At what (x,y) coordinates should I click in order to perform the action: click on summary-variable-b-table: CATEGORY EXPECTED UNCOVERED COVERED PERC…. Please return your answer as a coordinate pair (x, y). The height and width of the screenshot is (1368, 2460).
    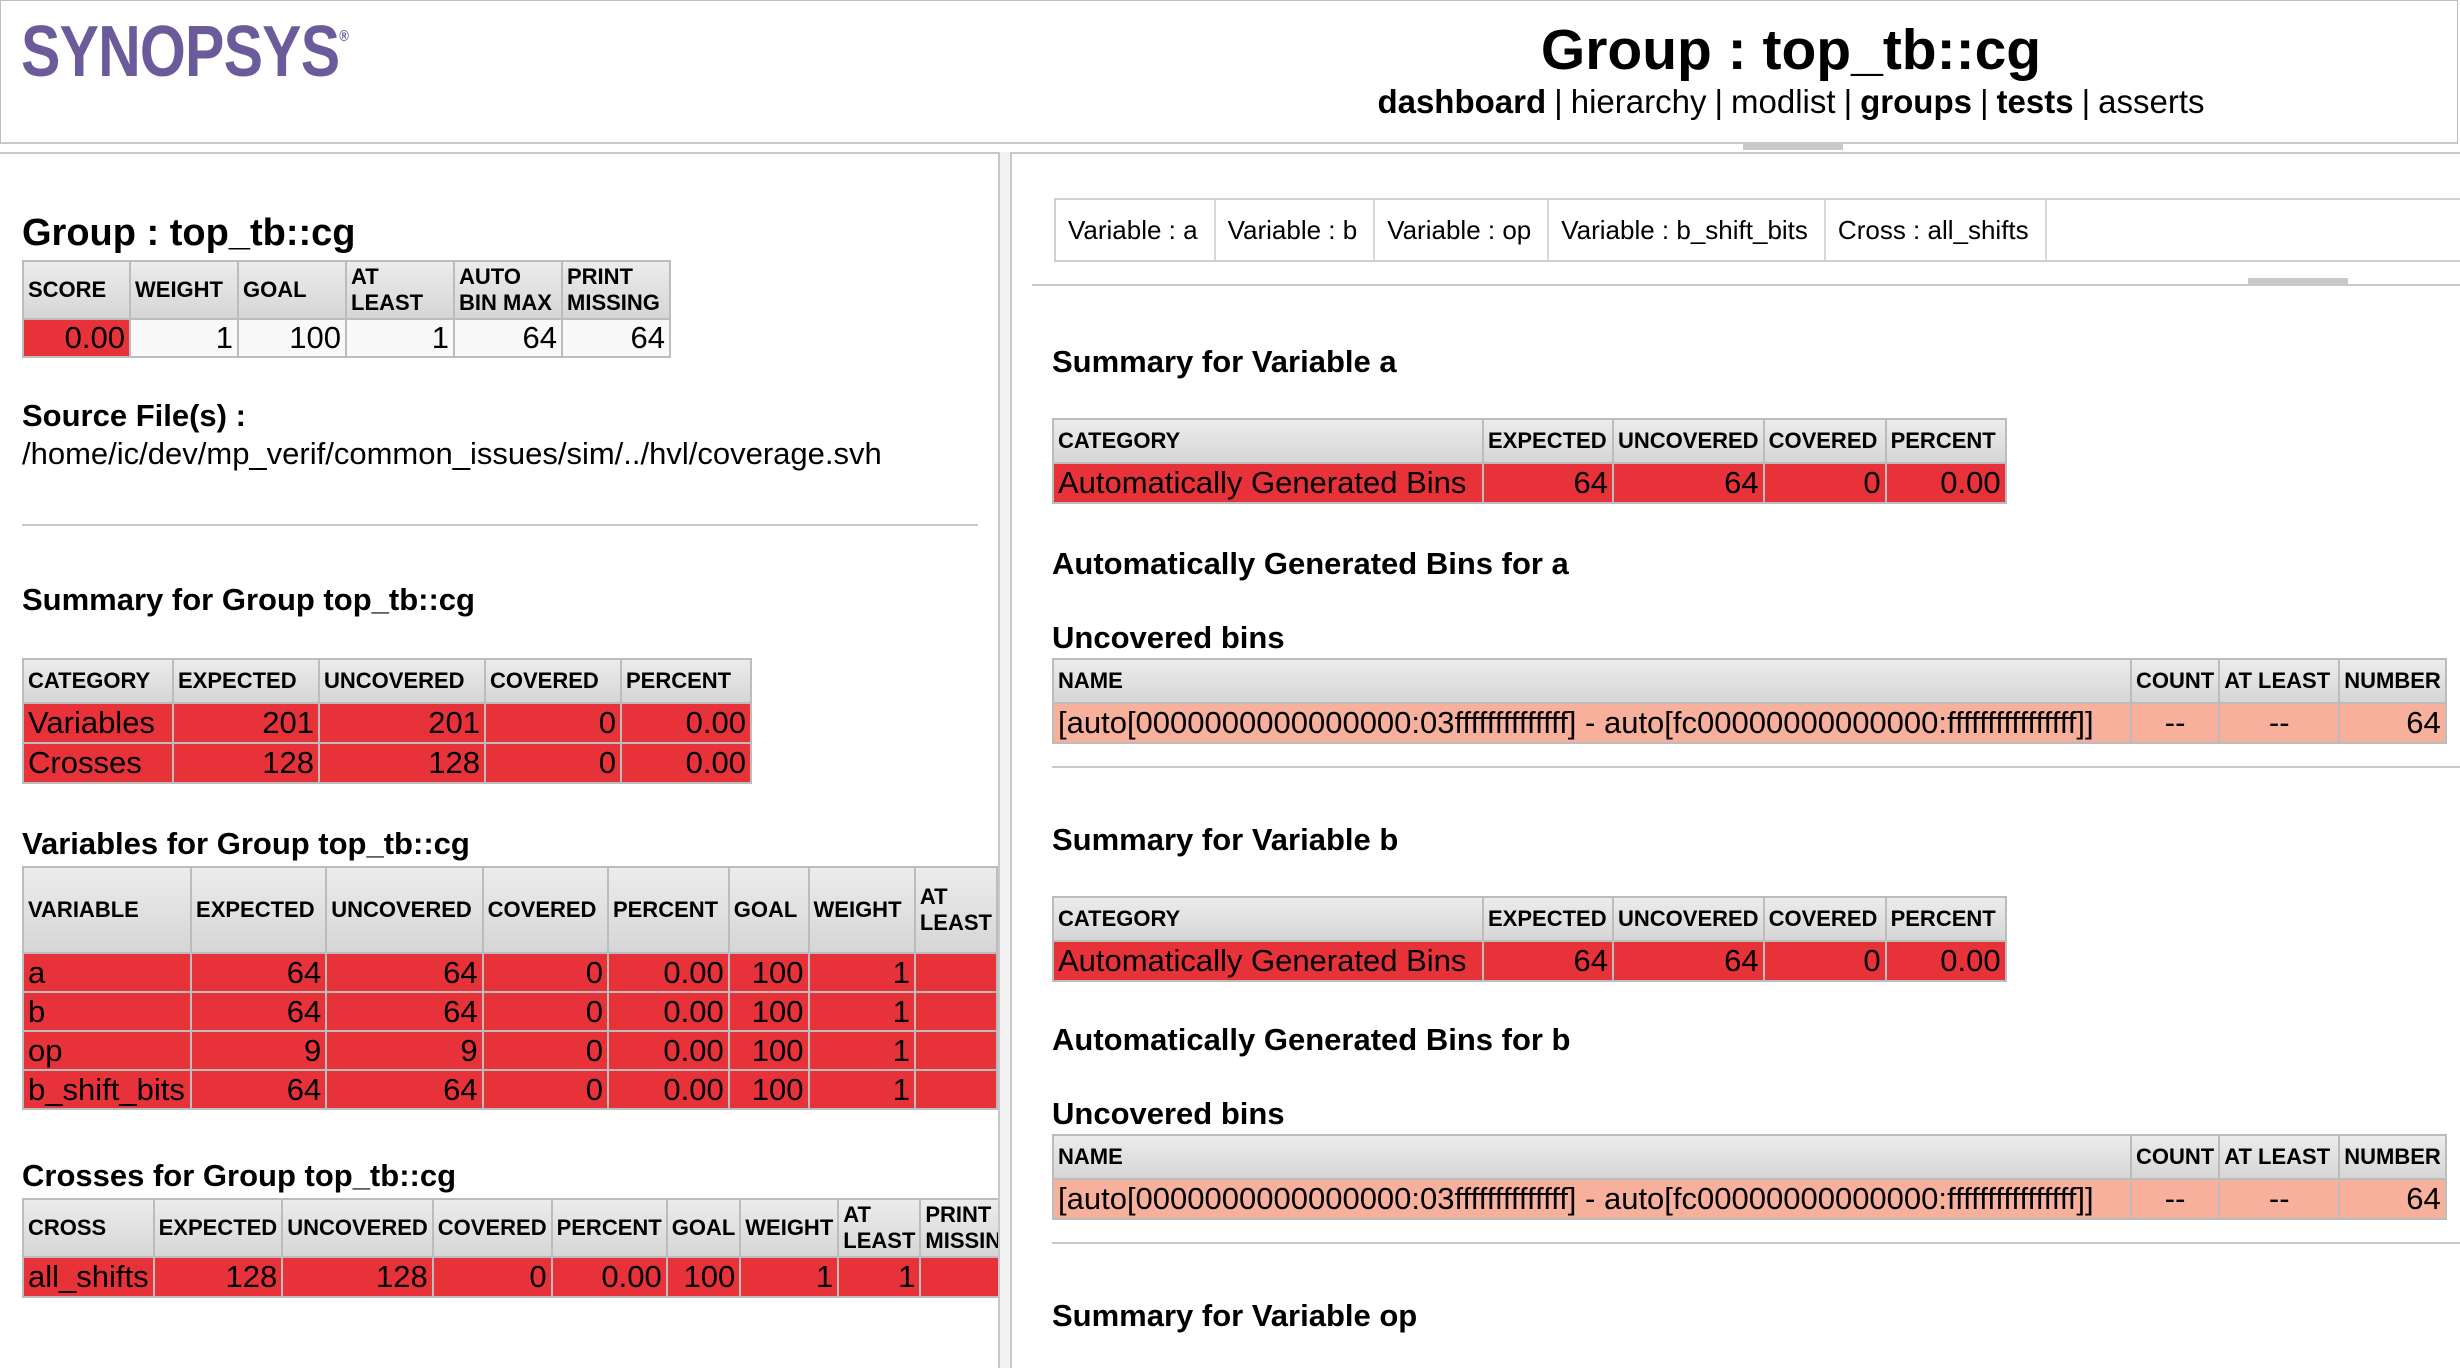
    Looking at the image, I should click on (1529, 939).